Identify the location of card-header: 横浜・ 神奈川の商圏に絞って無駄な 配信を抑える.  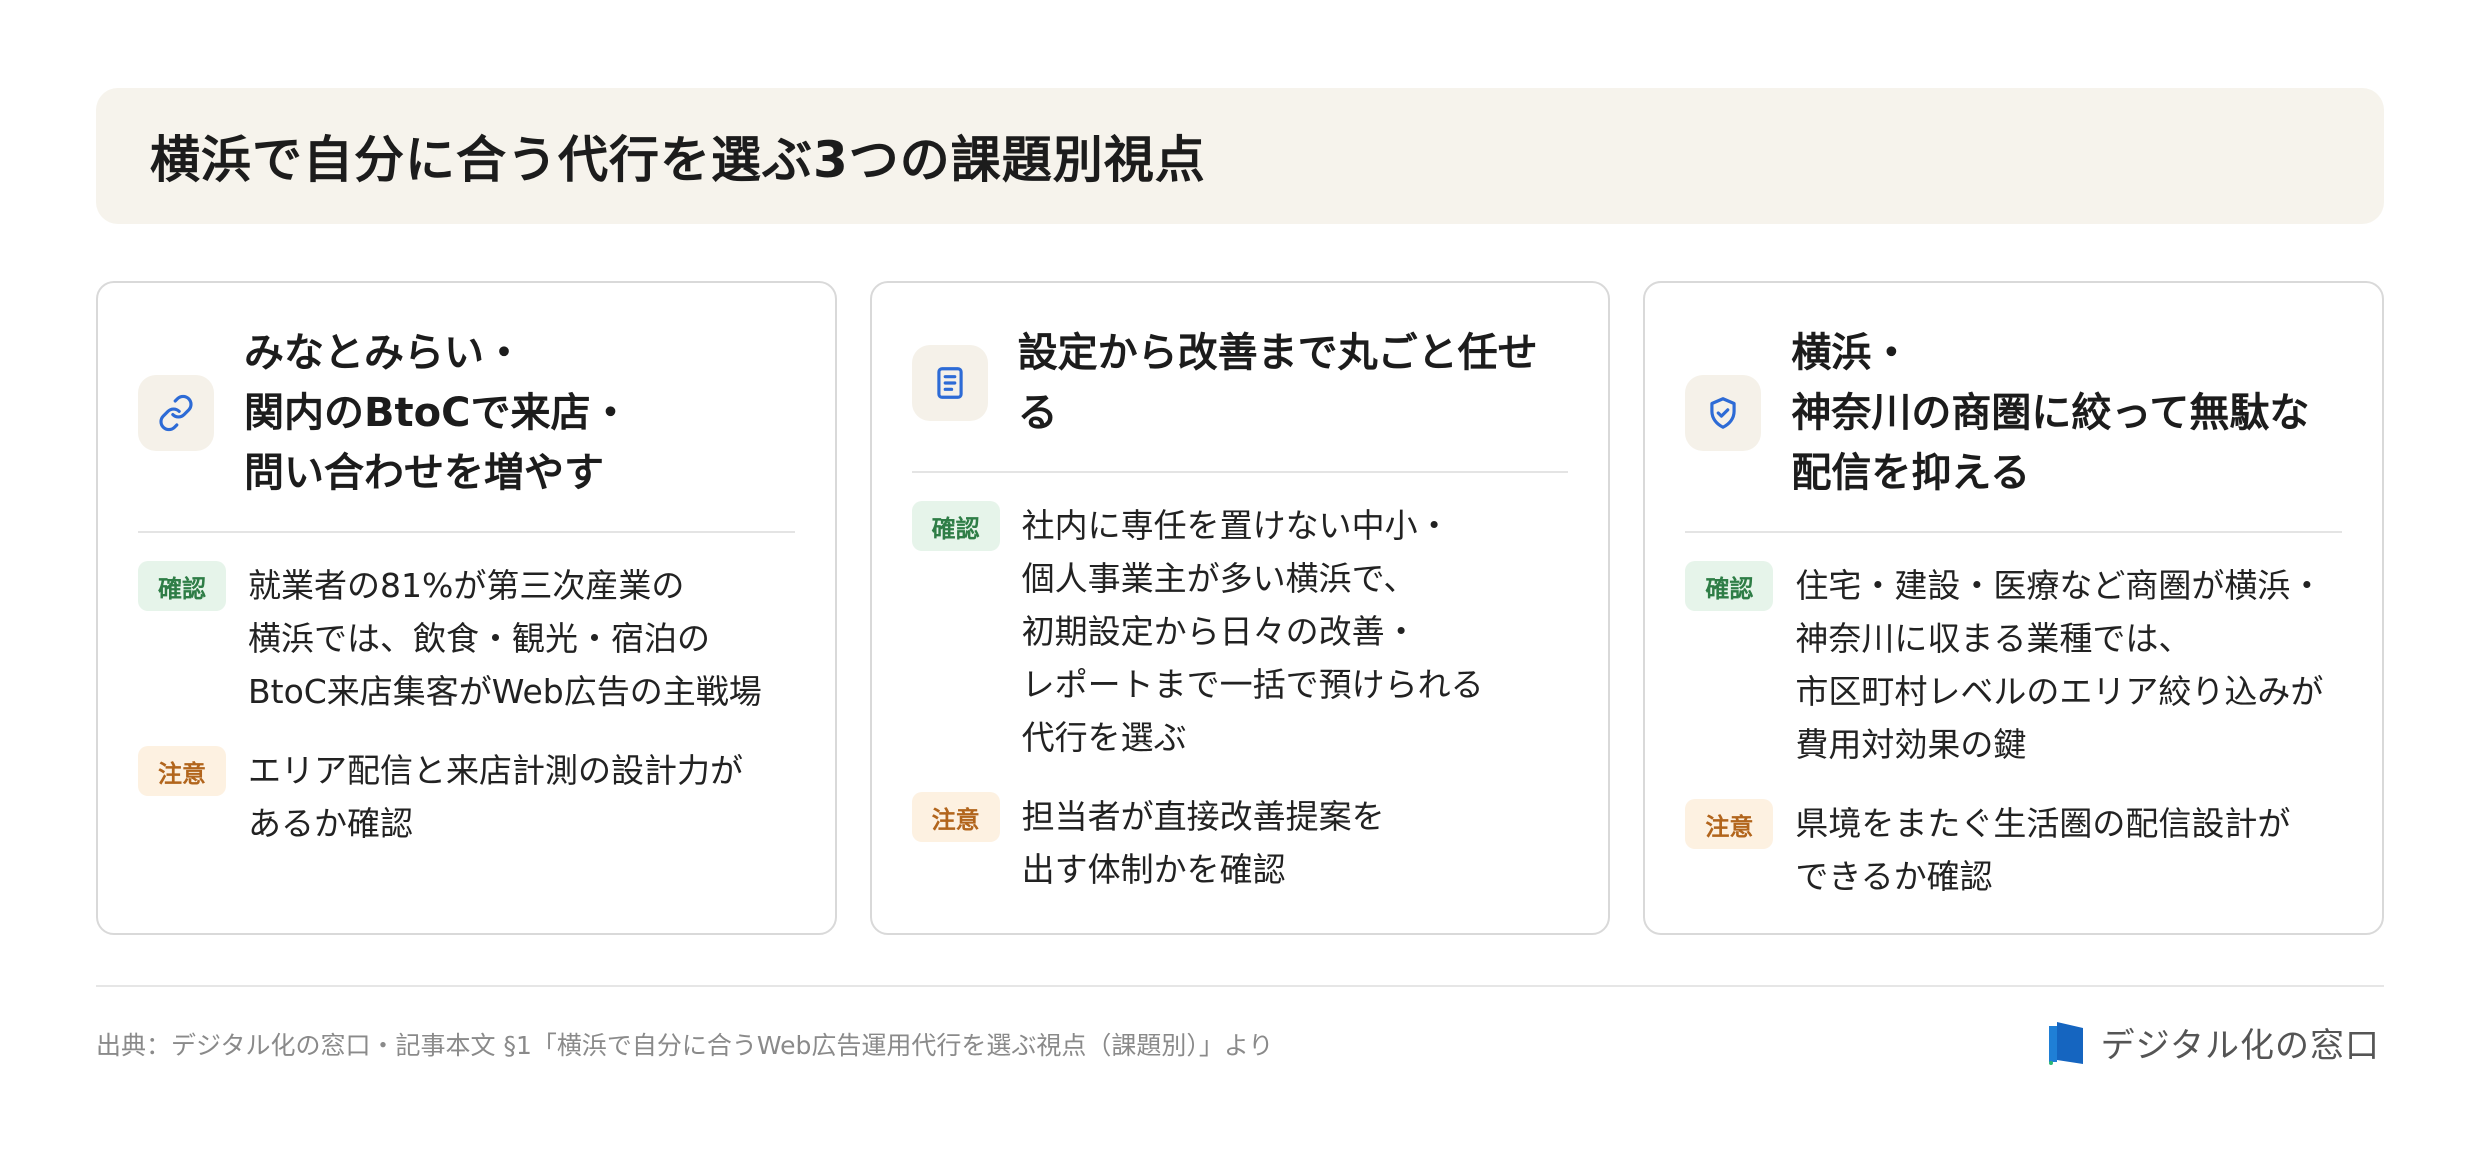
(2014, 428).